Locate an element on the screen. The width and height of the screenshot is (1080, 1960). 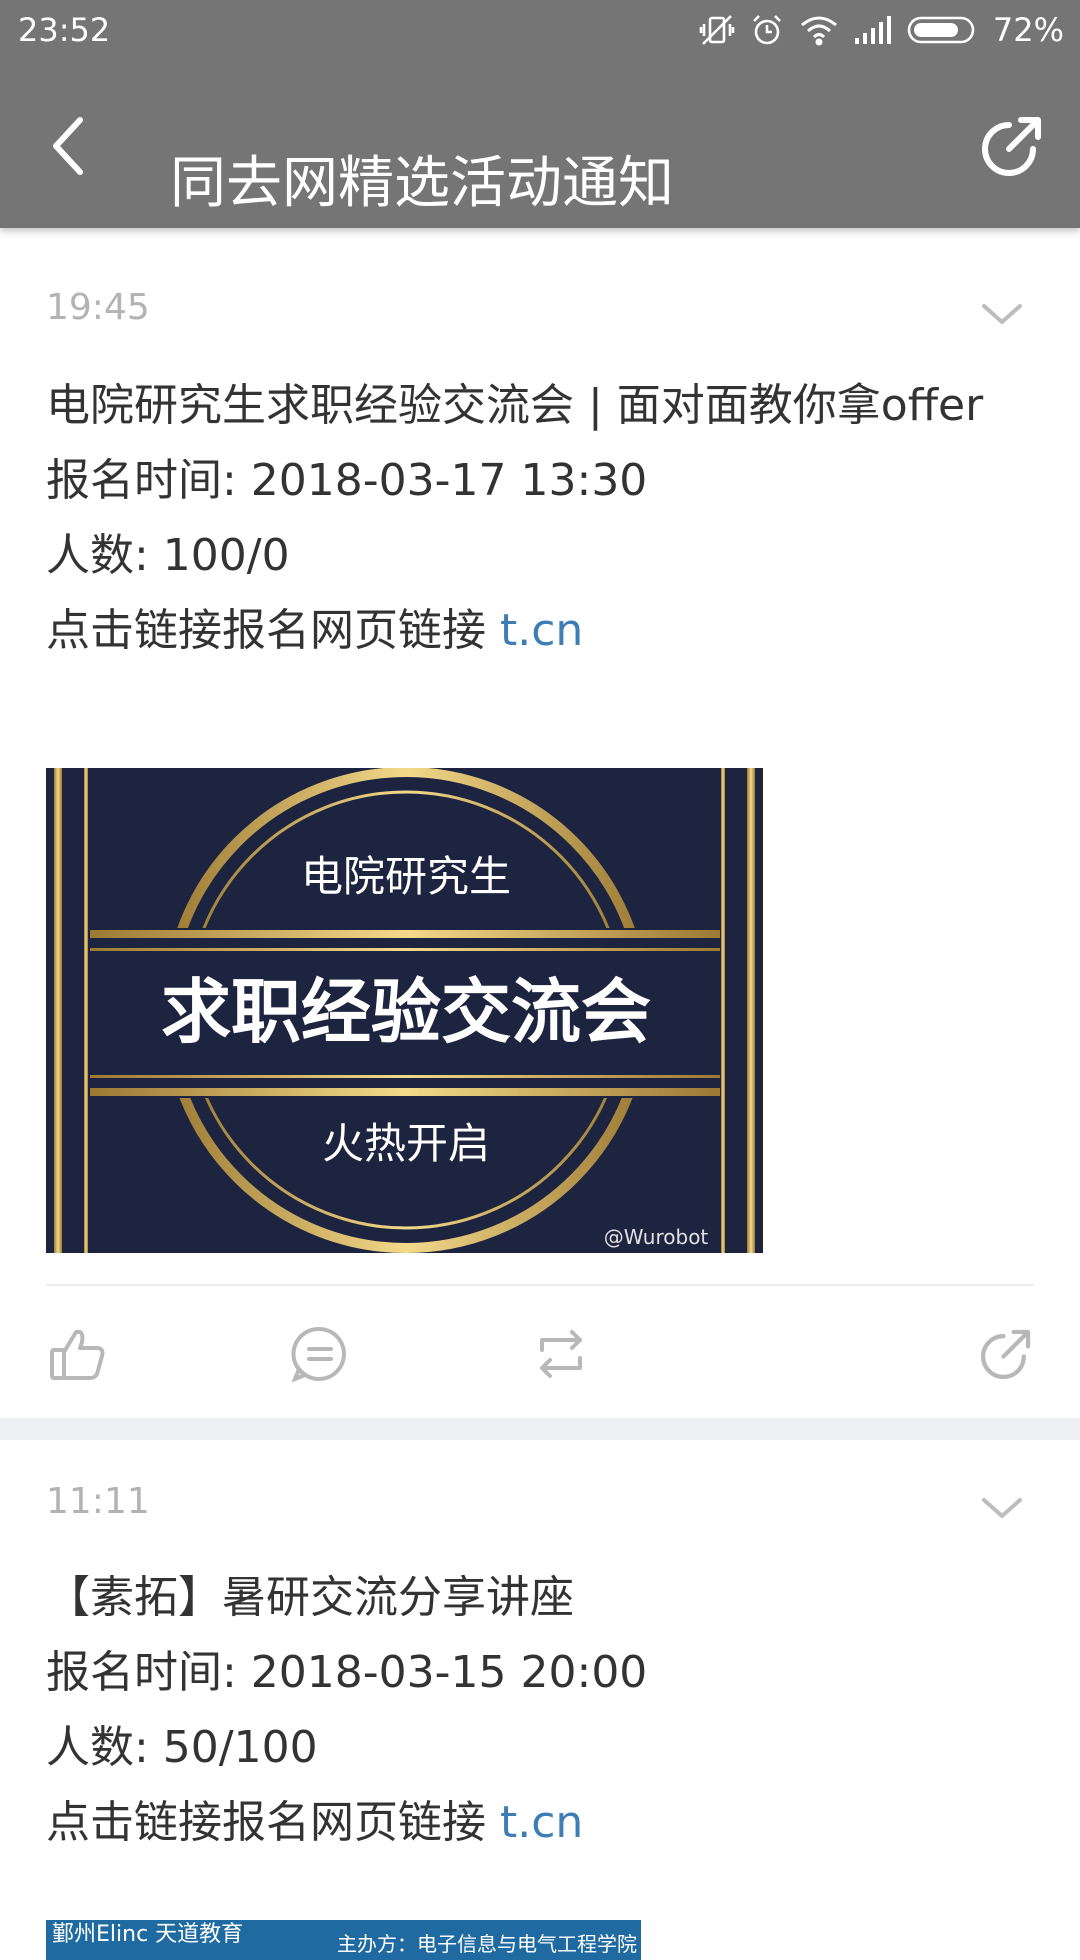
battery-percent: 72% is located at coordinates (1028, 30).